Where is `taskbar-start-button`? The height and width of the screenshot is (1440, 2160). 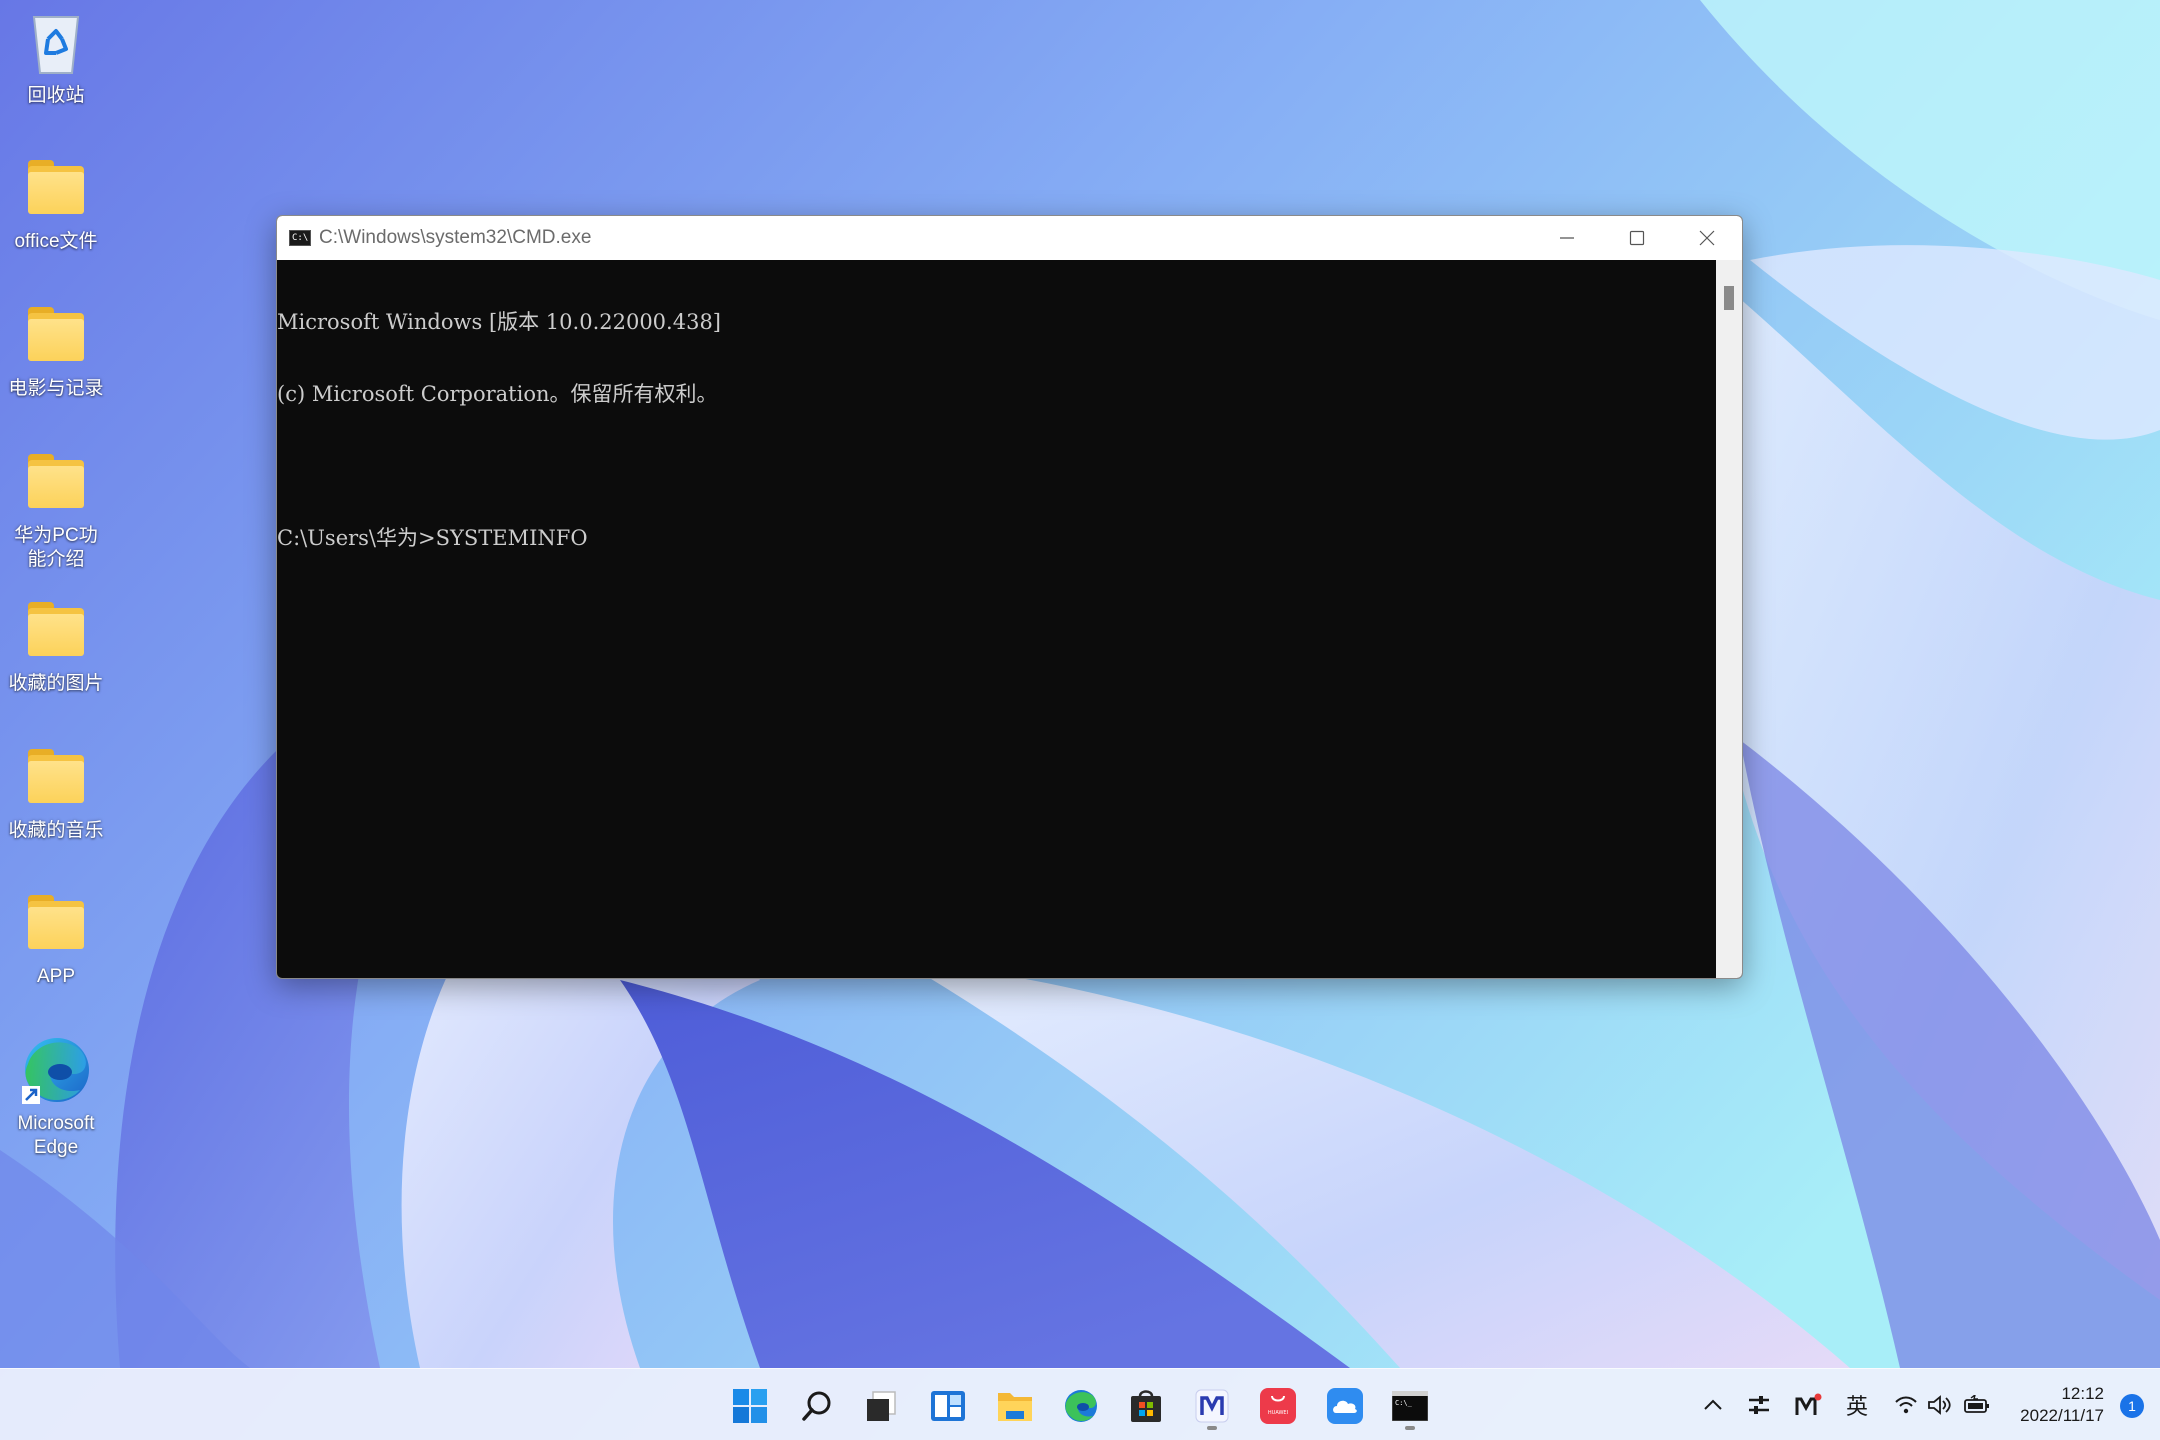
taskbar-start-button is located at coordinates (750, 1406).